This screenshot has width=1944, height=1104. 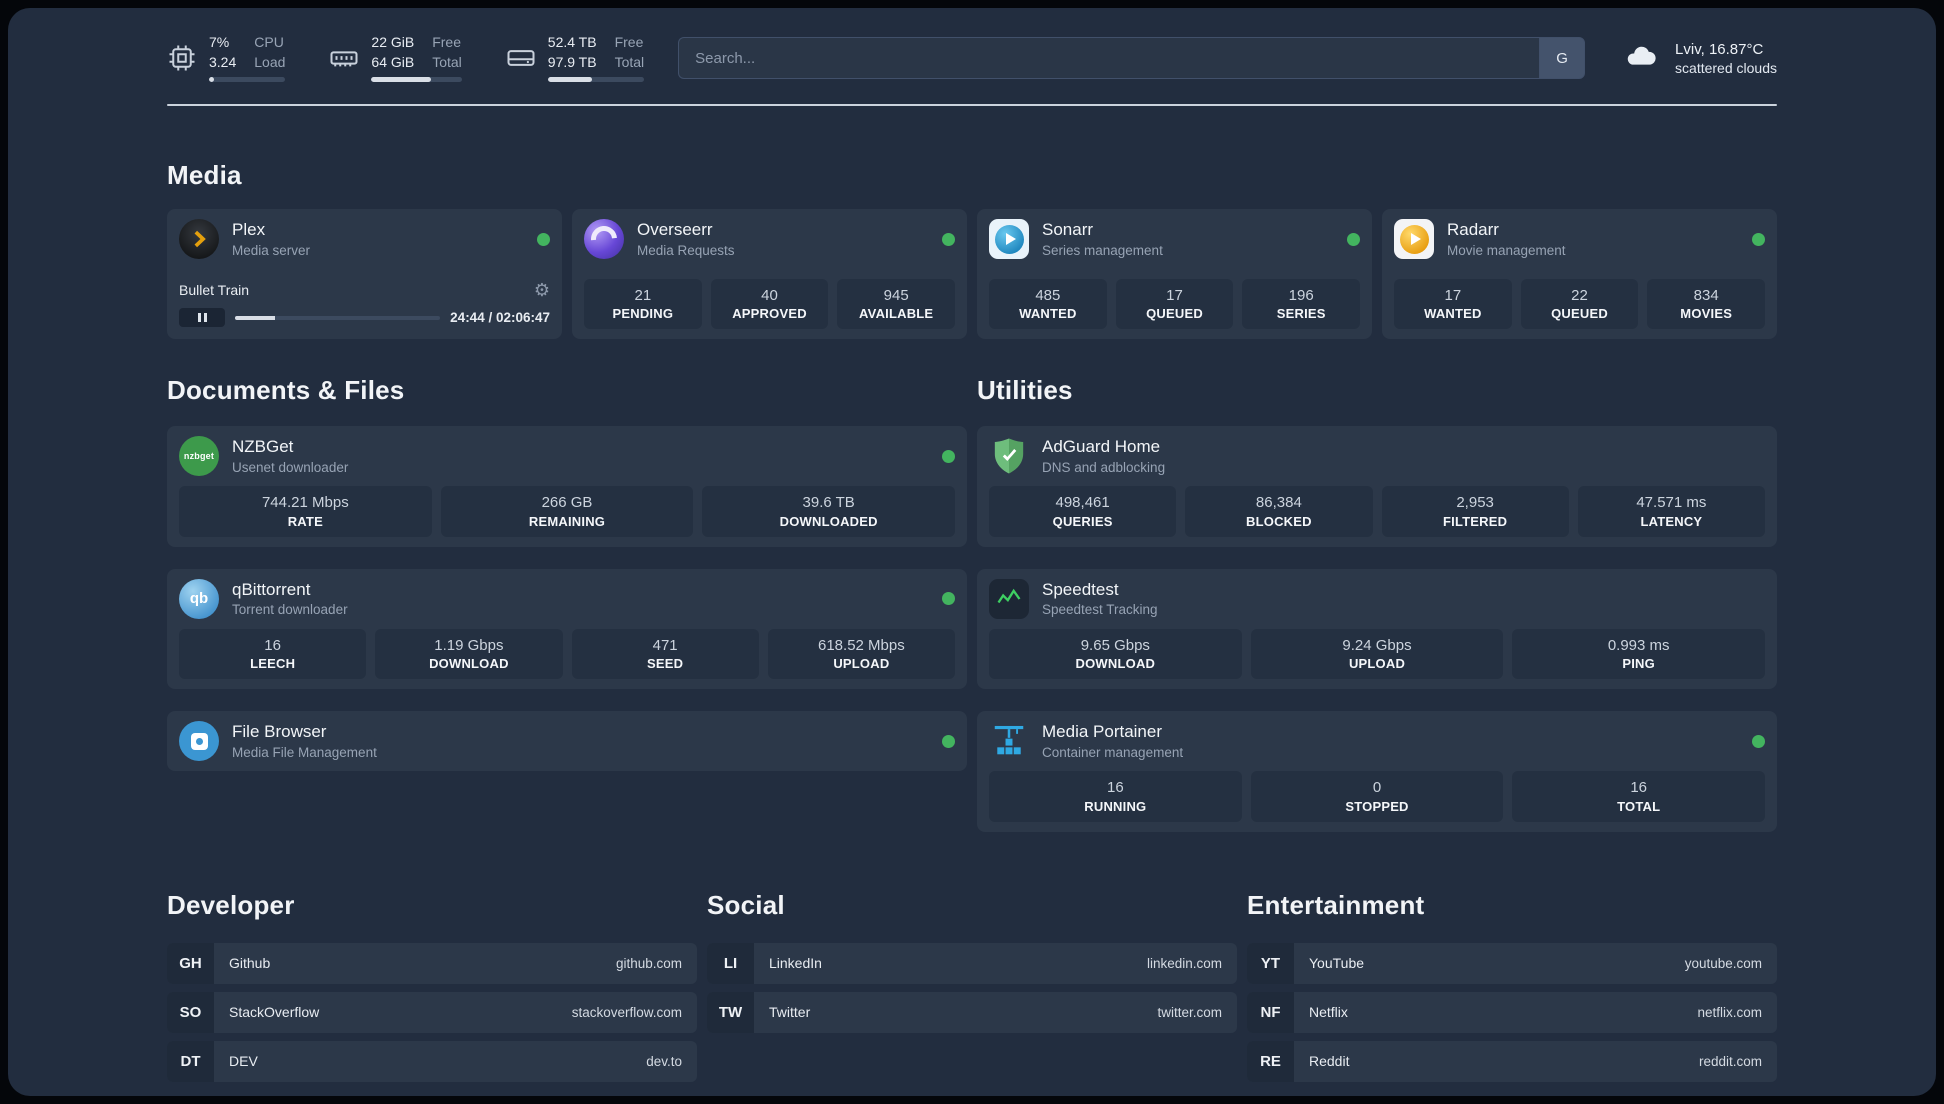 I want to click on stat-rate: 744.21 Mbps RATE, so click(x=305, y=511).